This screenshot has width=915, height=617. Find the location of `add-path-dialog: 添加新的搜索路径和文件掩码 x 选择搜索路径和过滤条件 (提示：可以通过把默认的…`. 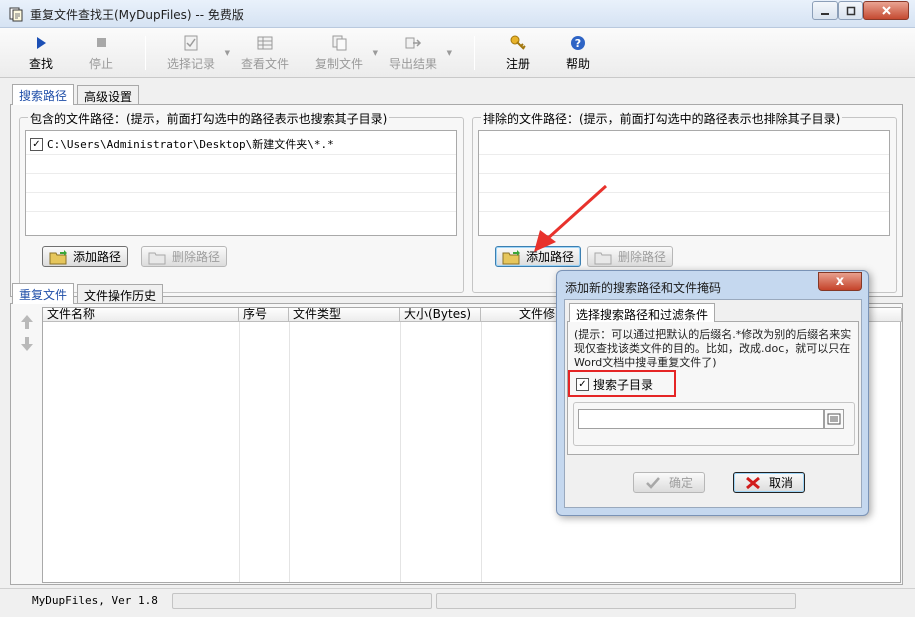

add-path-dialog: 添加新的搜索路径和文件掩码 x 选择搜索路径和过滤条件 (提示：可以通过把默认的… is located at coordinates (712, 393).